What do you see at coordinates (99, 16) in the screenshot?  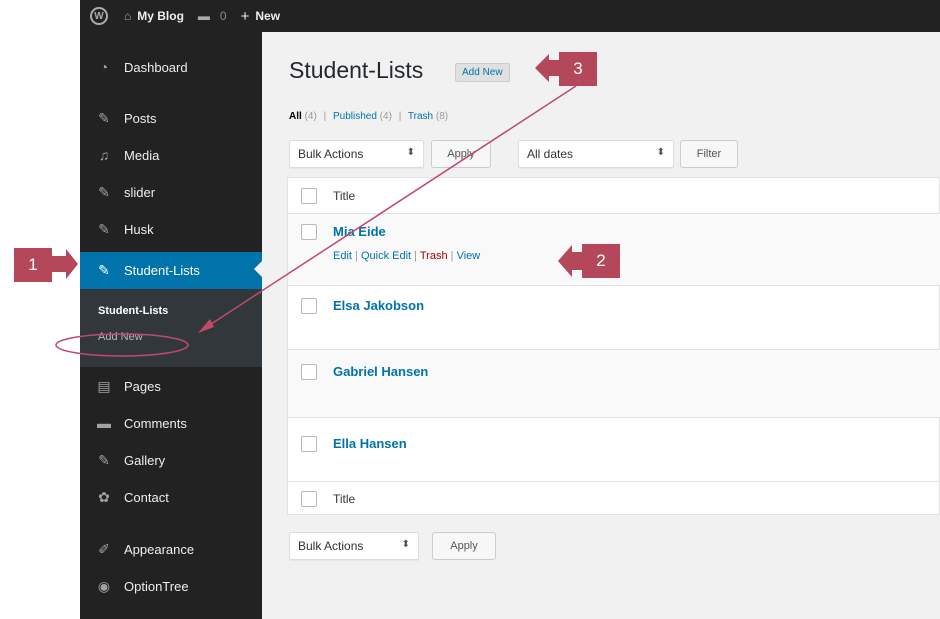 I see `wordpress-logo-icon: W` at bounding box center [99, 16].